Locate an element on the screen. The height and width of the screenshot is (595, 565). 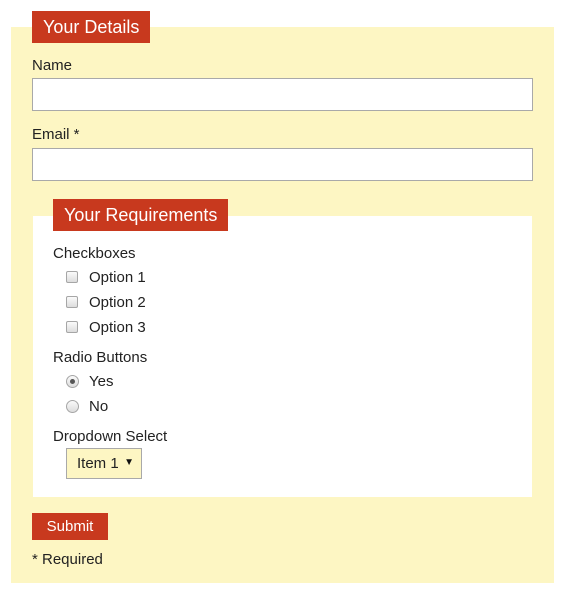
dropdown-label: Dropdown Select is located at coordinates (110, 436).